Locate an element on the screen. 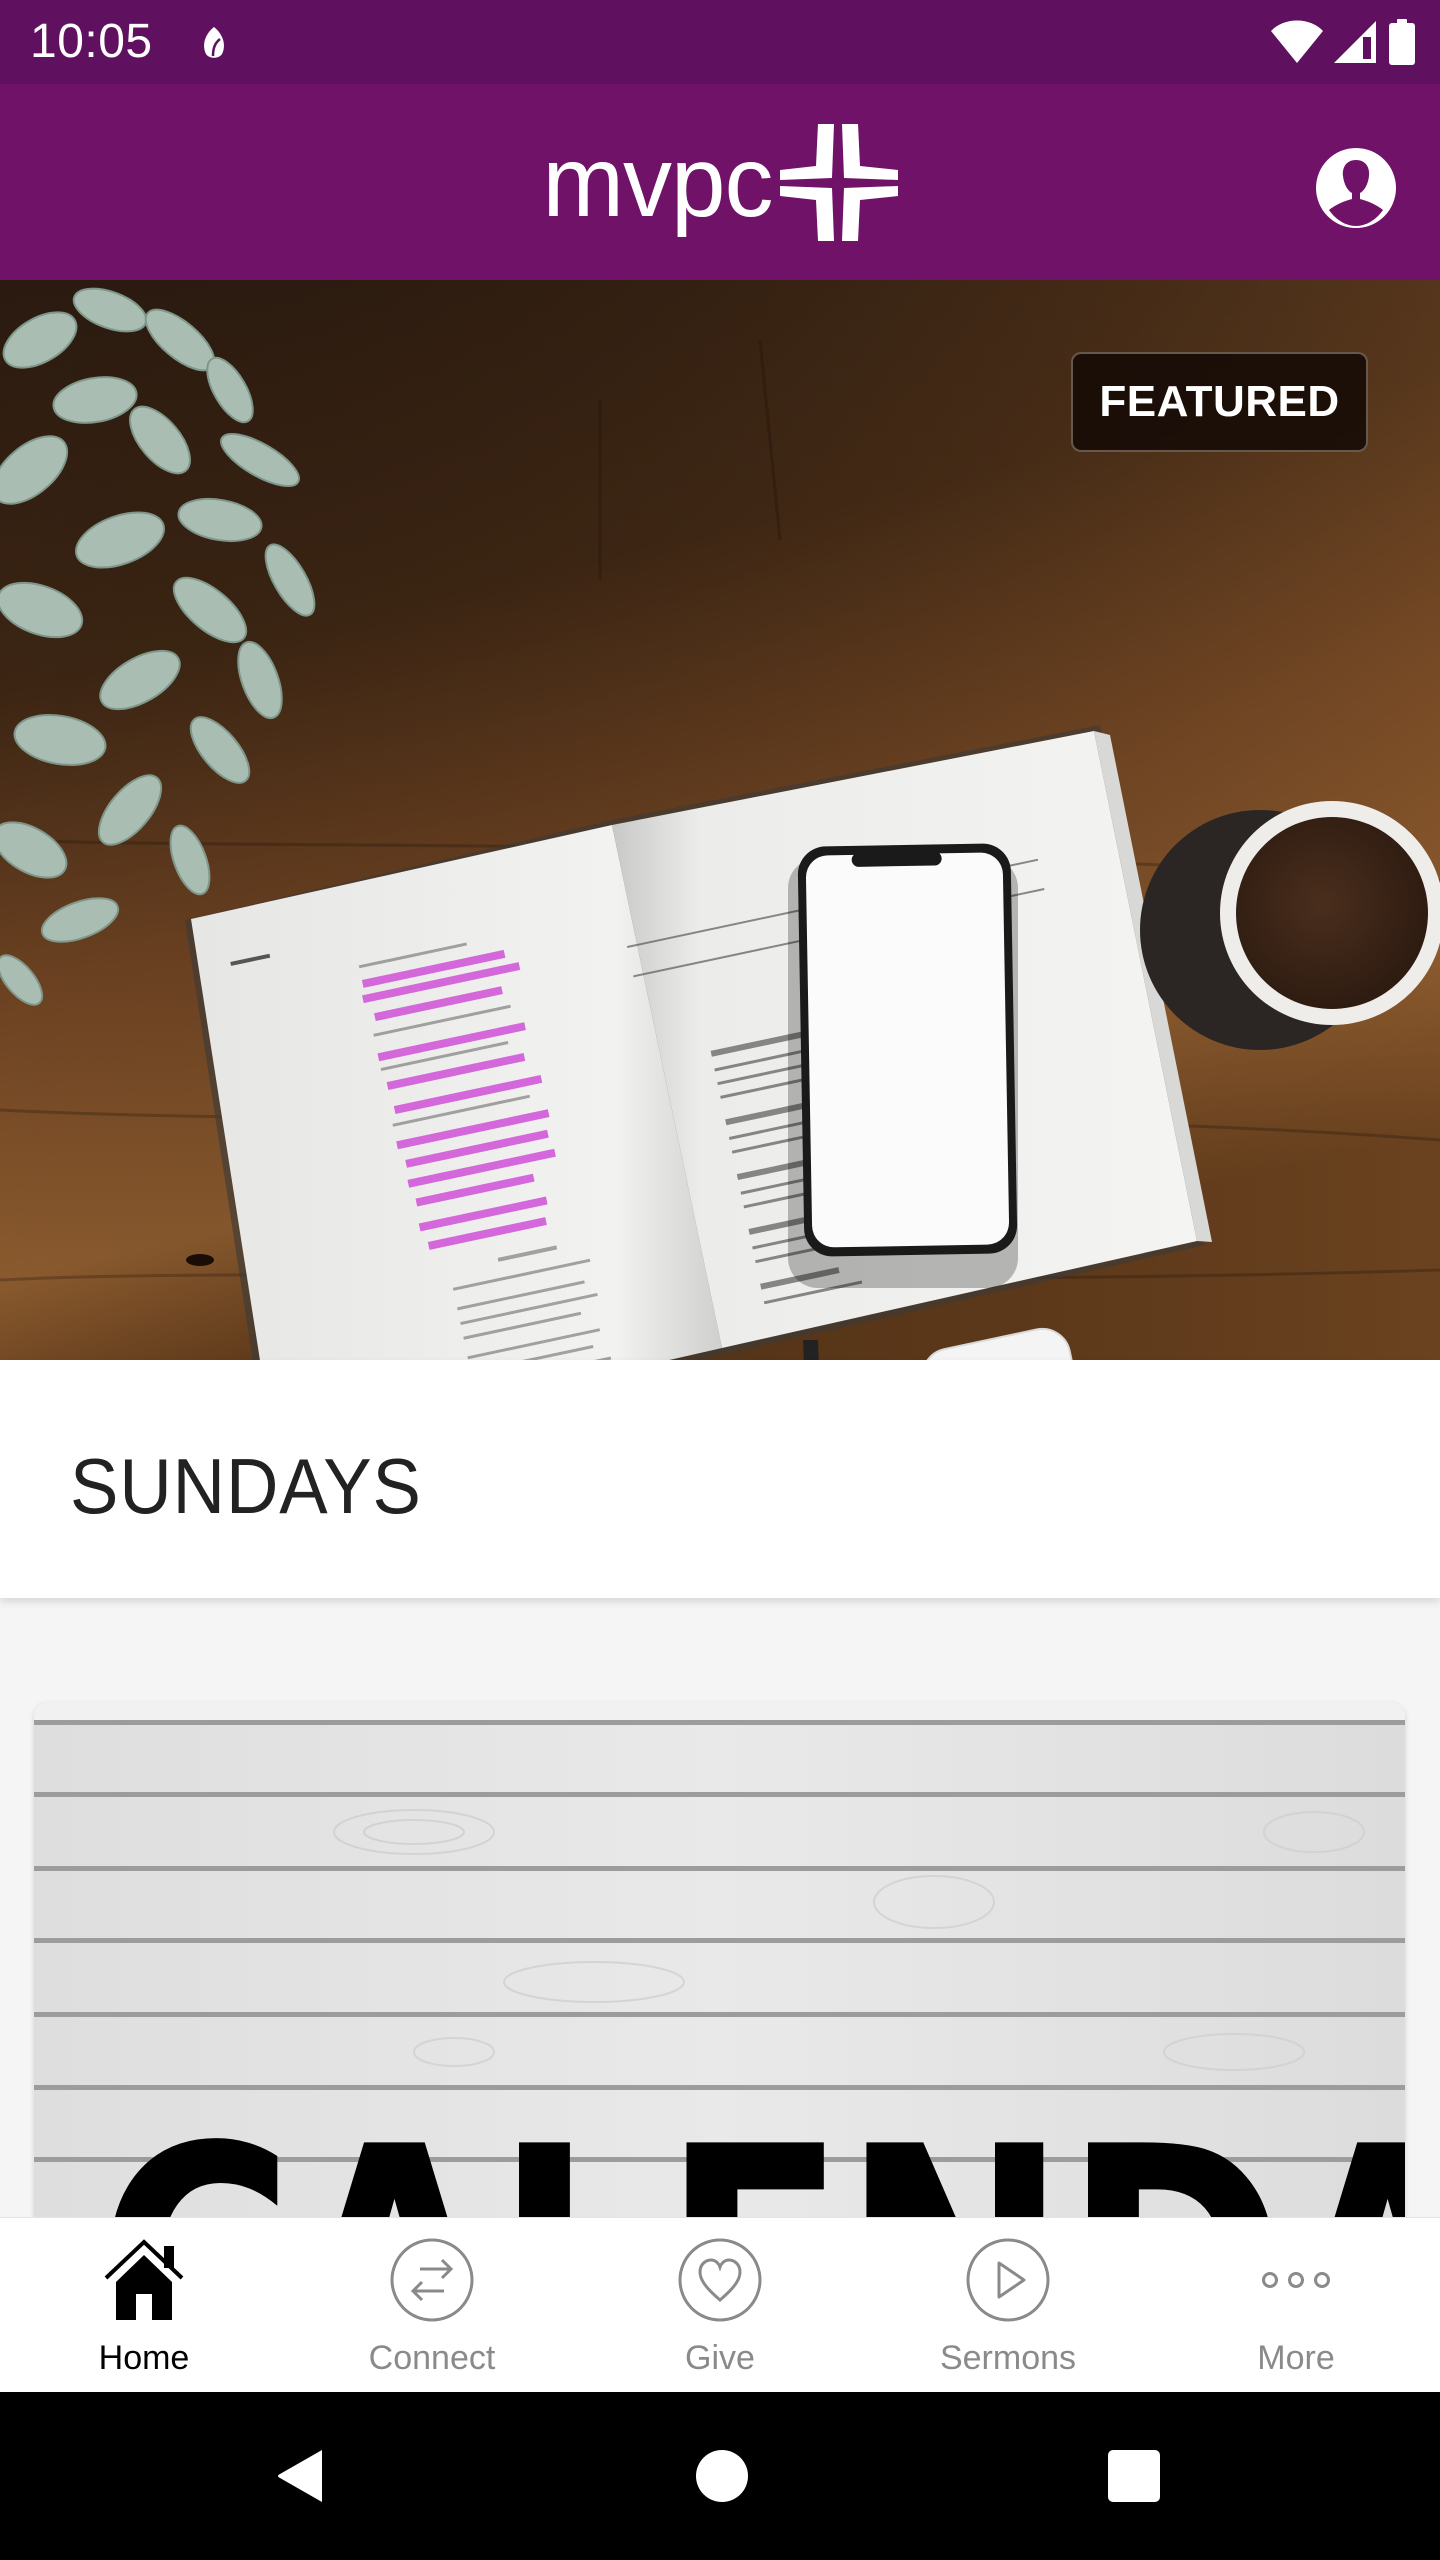  tab-home-label: Home is located at coordinates (144, 2358).